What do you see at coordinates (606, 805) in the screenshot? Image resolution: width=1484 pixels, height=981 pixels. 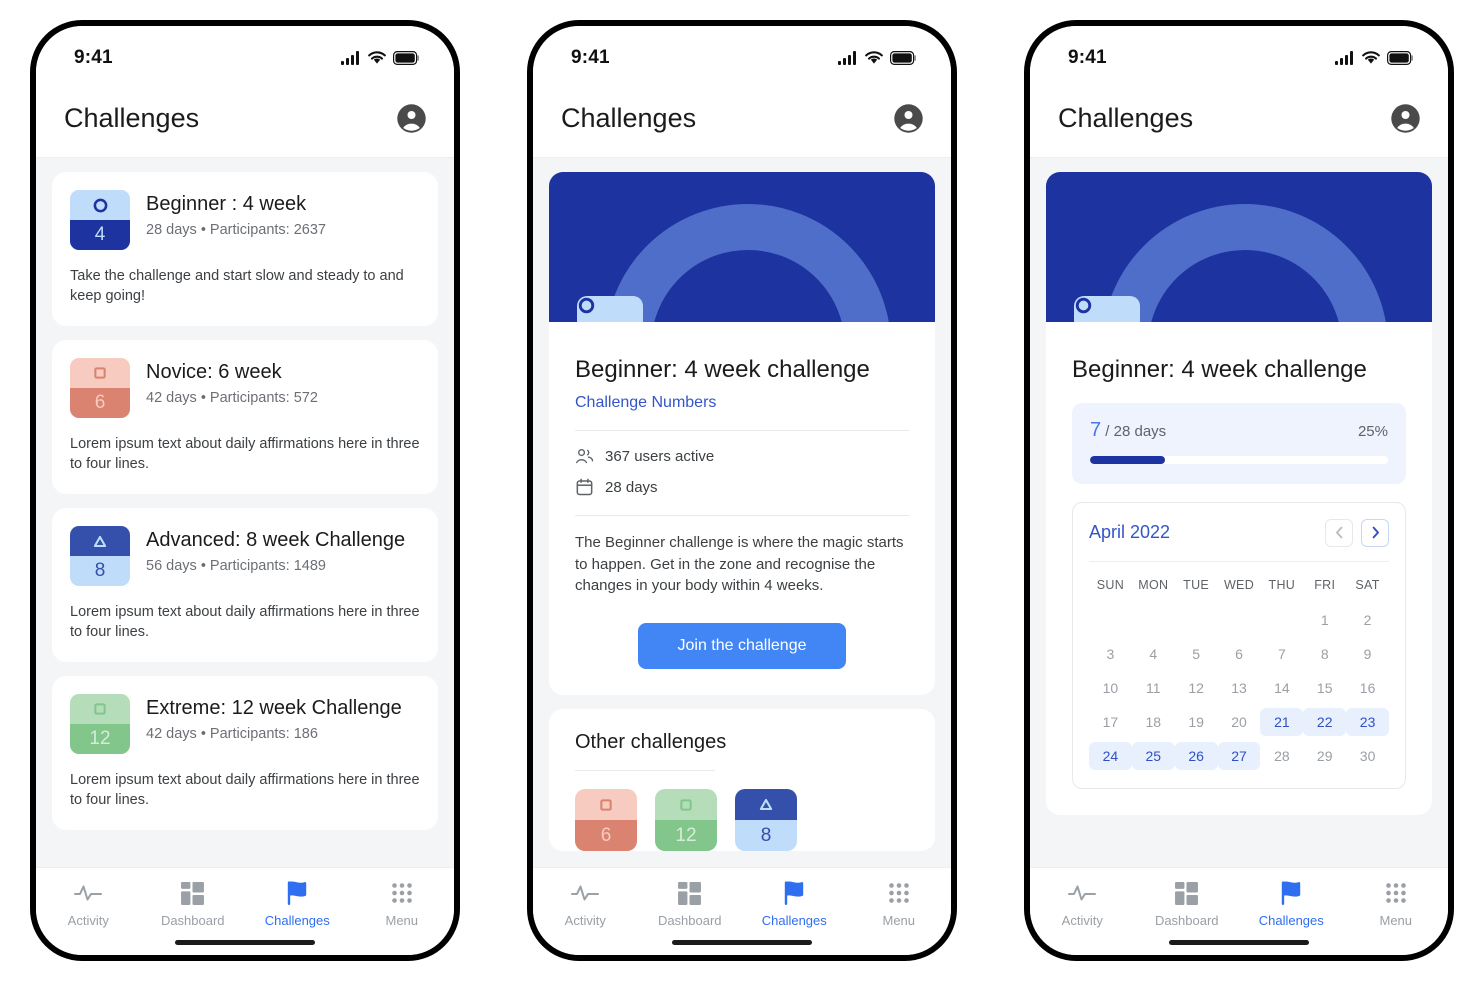 I see `badge-shape-square-icon` at bounding box center [606, 805].